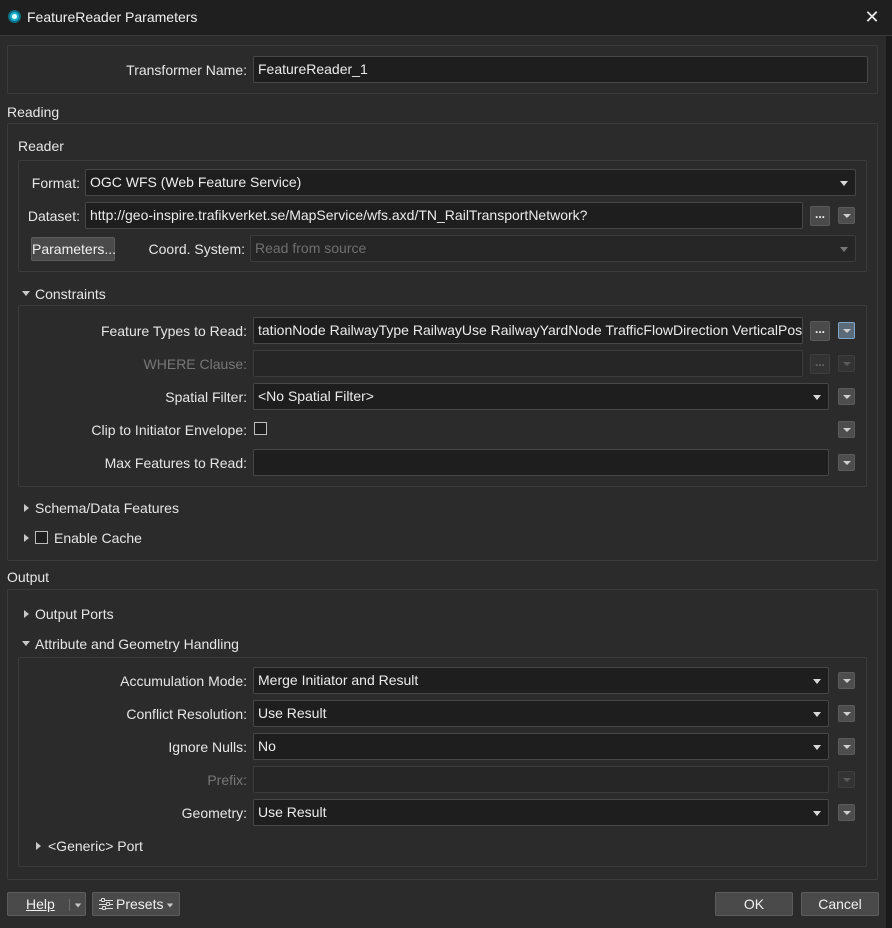  I want to click on coord-system-label: Coord. System:, so click(196, 249).